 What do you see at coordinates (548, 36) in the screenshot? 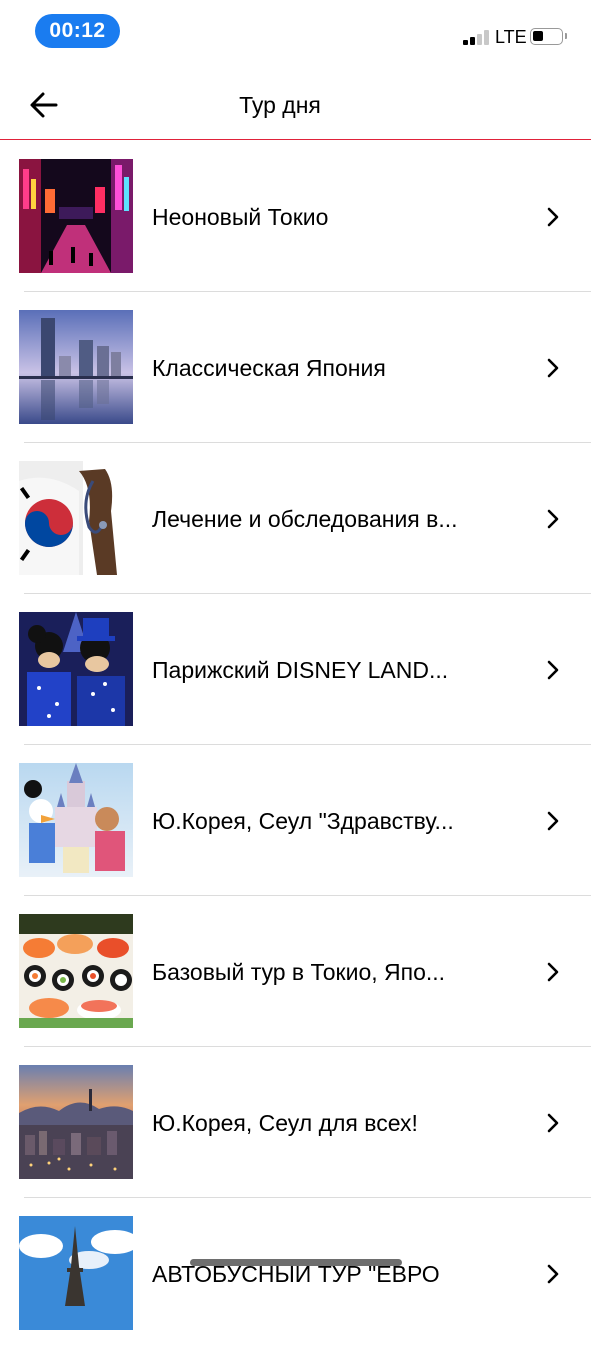
I see `battery-icon` at bounding box center [548, 36].